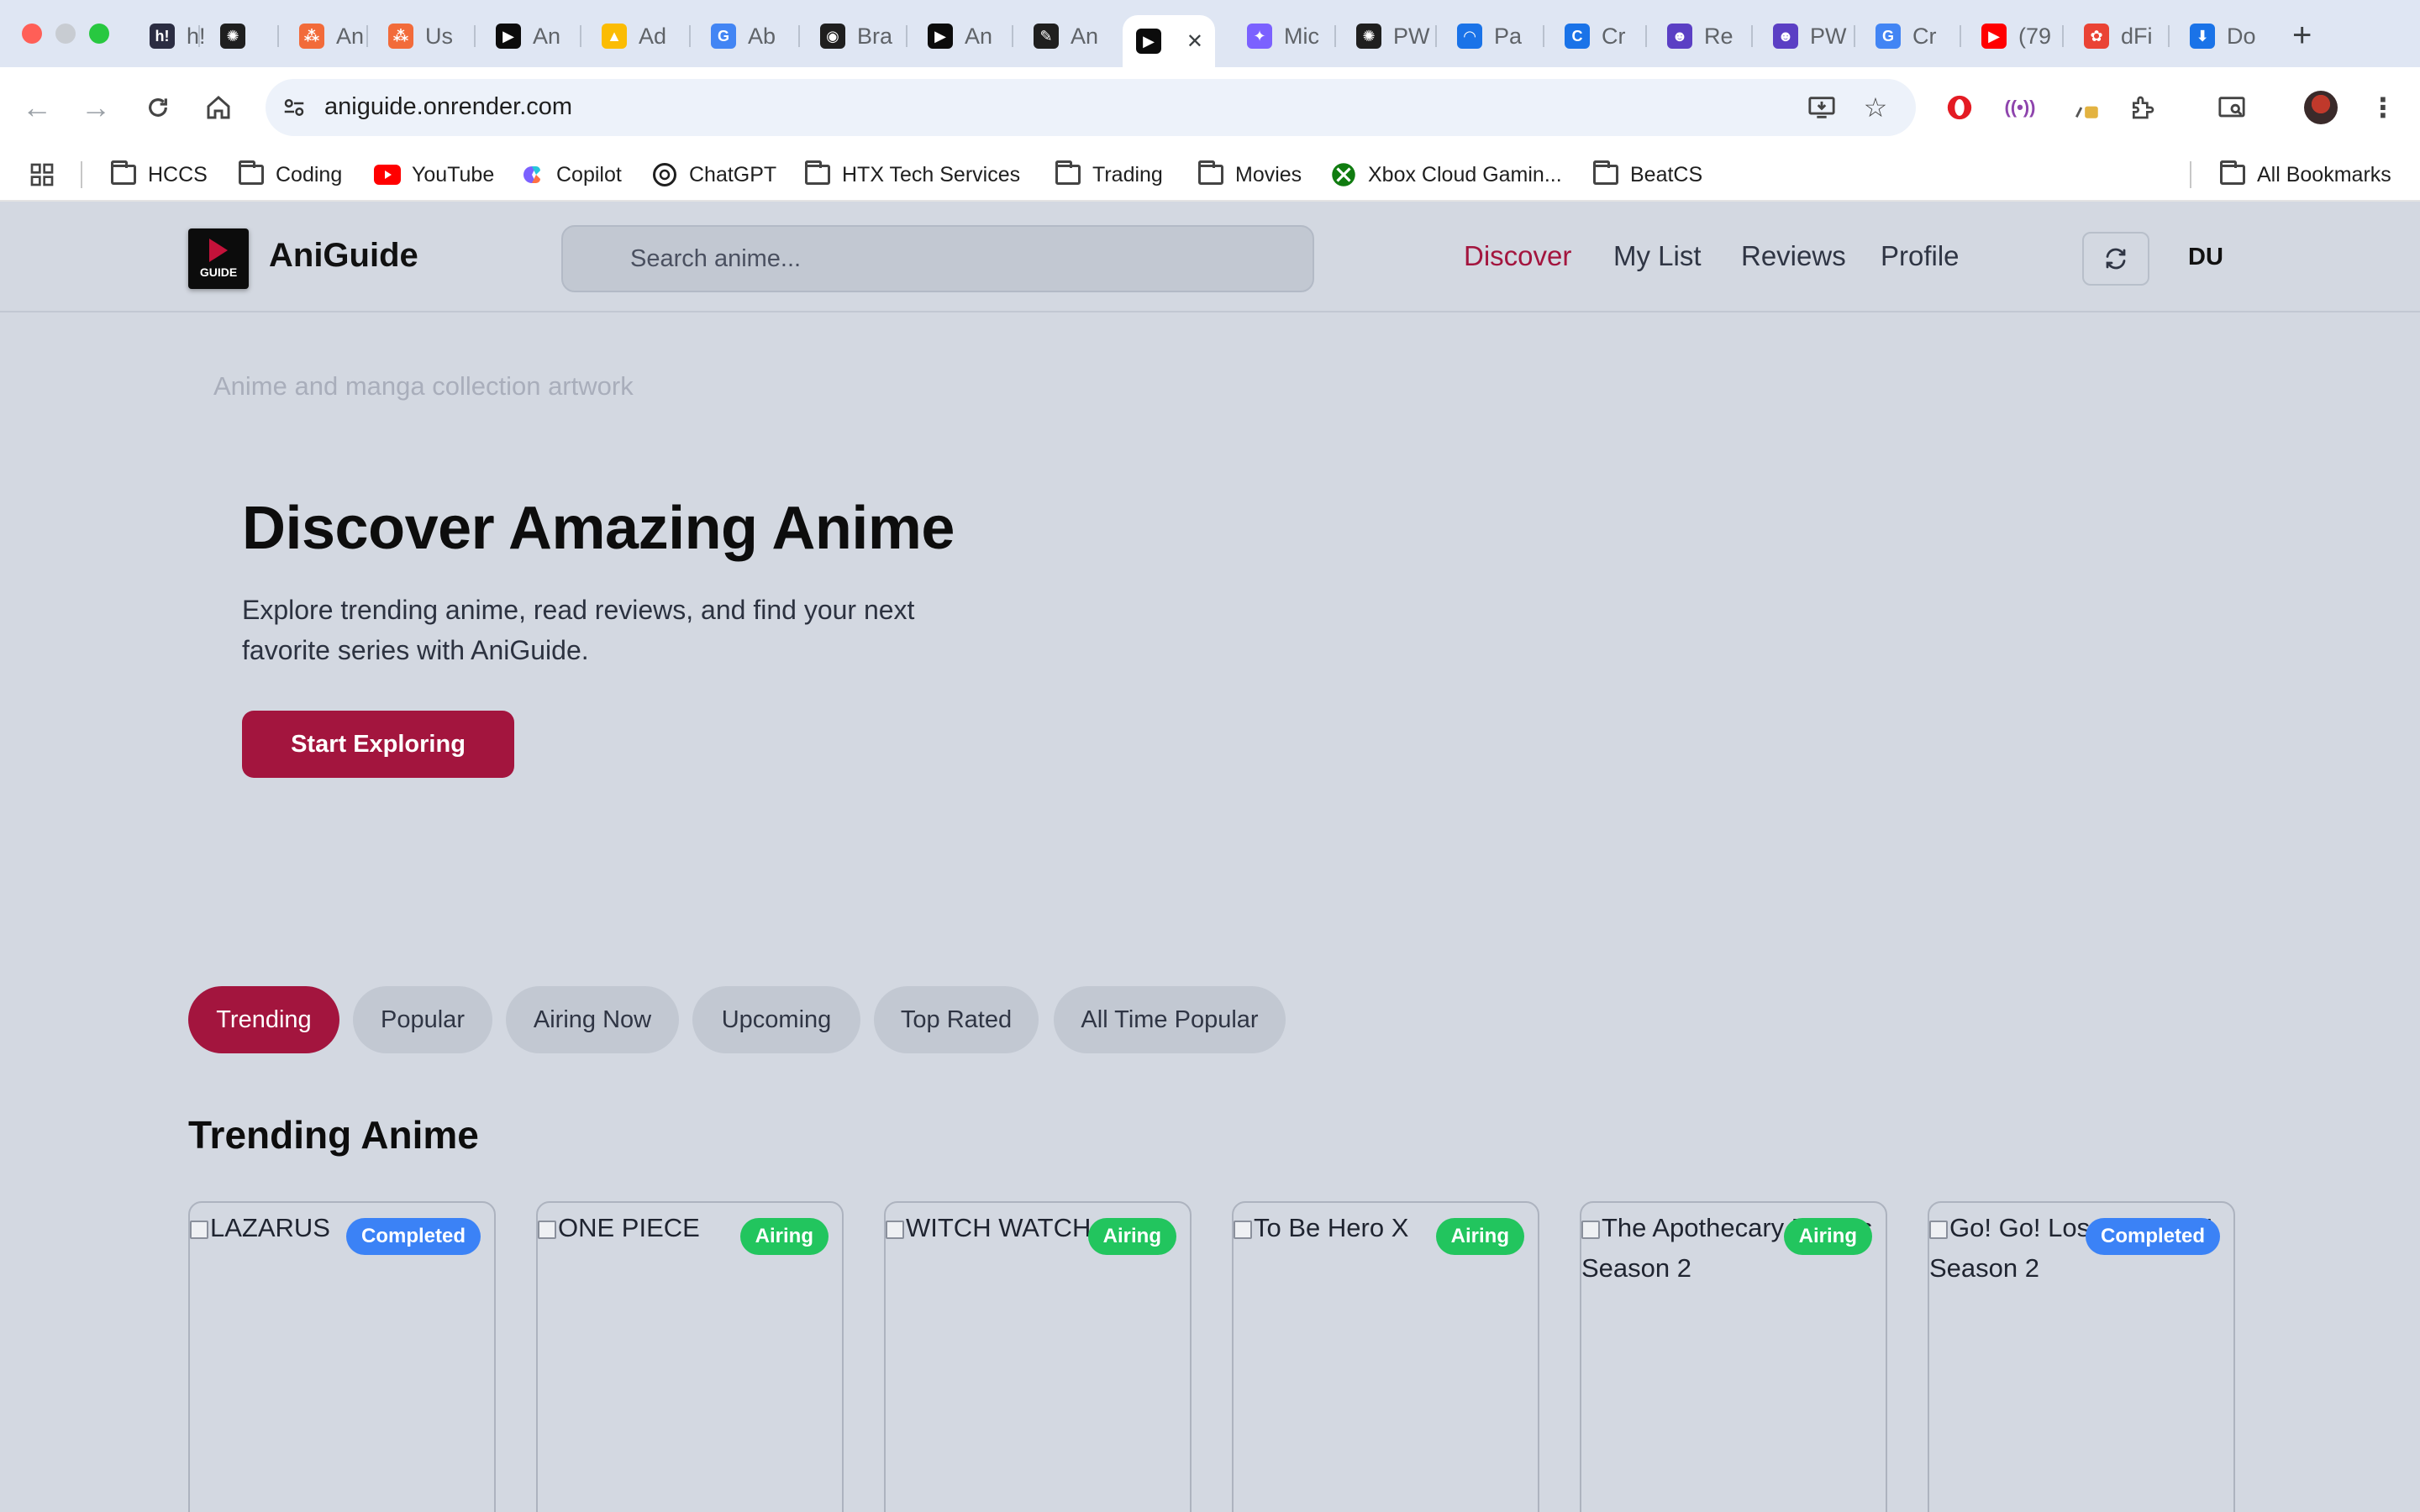  Describe the element at coordinates (2302, 36) in the screenshot. I see `new-tab-button: +` at that location.